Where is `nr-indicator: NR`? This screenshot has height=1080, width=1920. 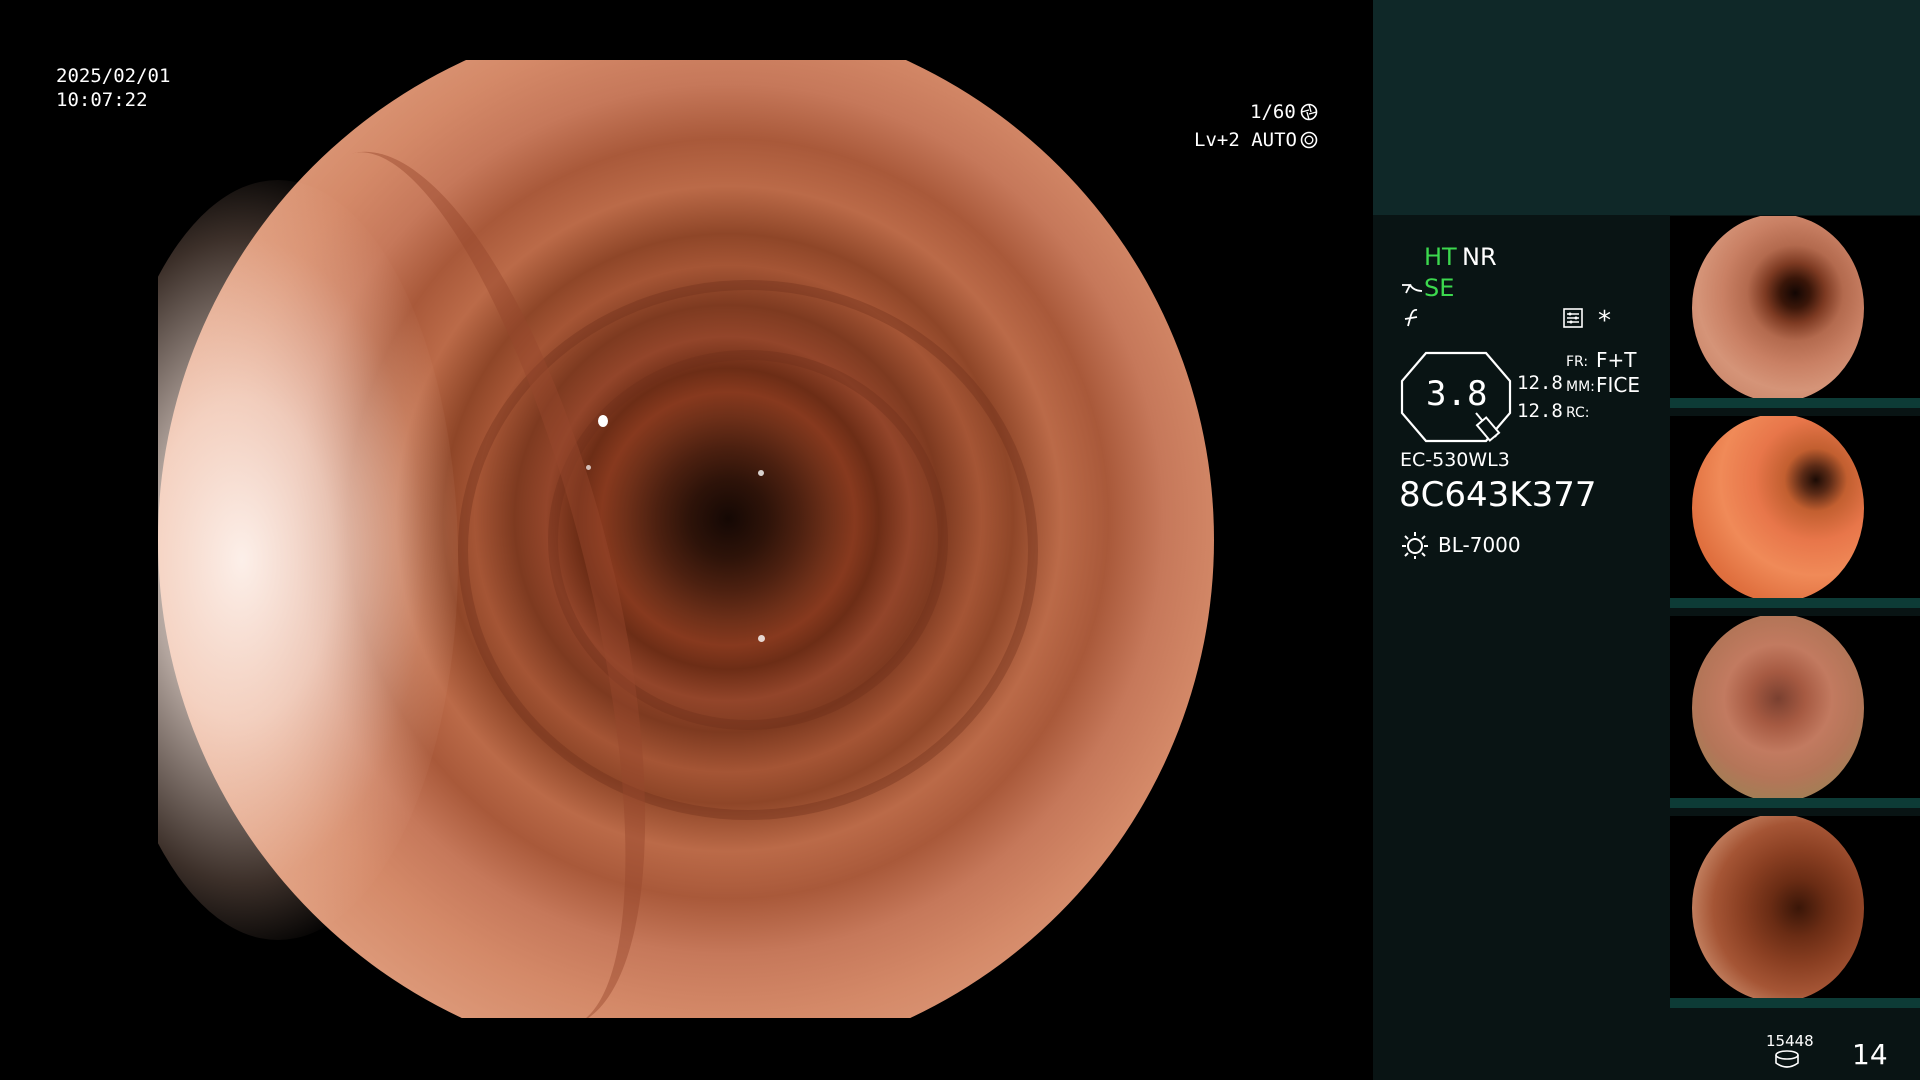
nr-indicator: NR is located at coordinates (1479, 257).